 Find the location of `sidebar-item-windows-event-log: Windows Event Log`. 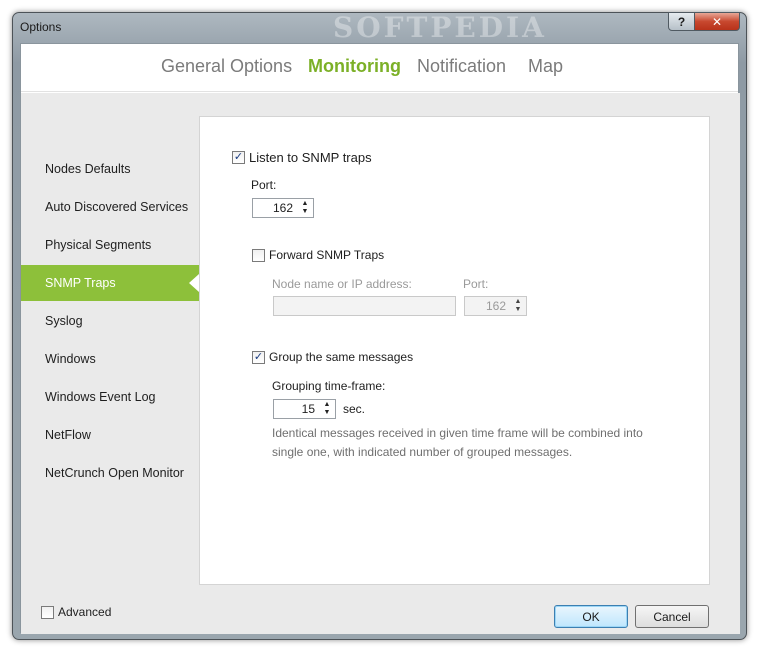

sidebar-item-windows-event-log: Windows Event Log is located at coordinates (110, 397).